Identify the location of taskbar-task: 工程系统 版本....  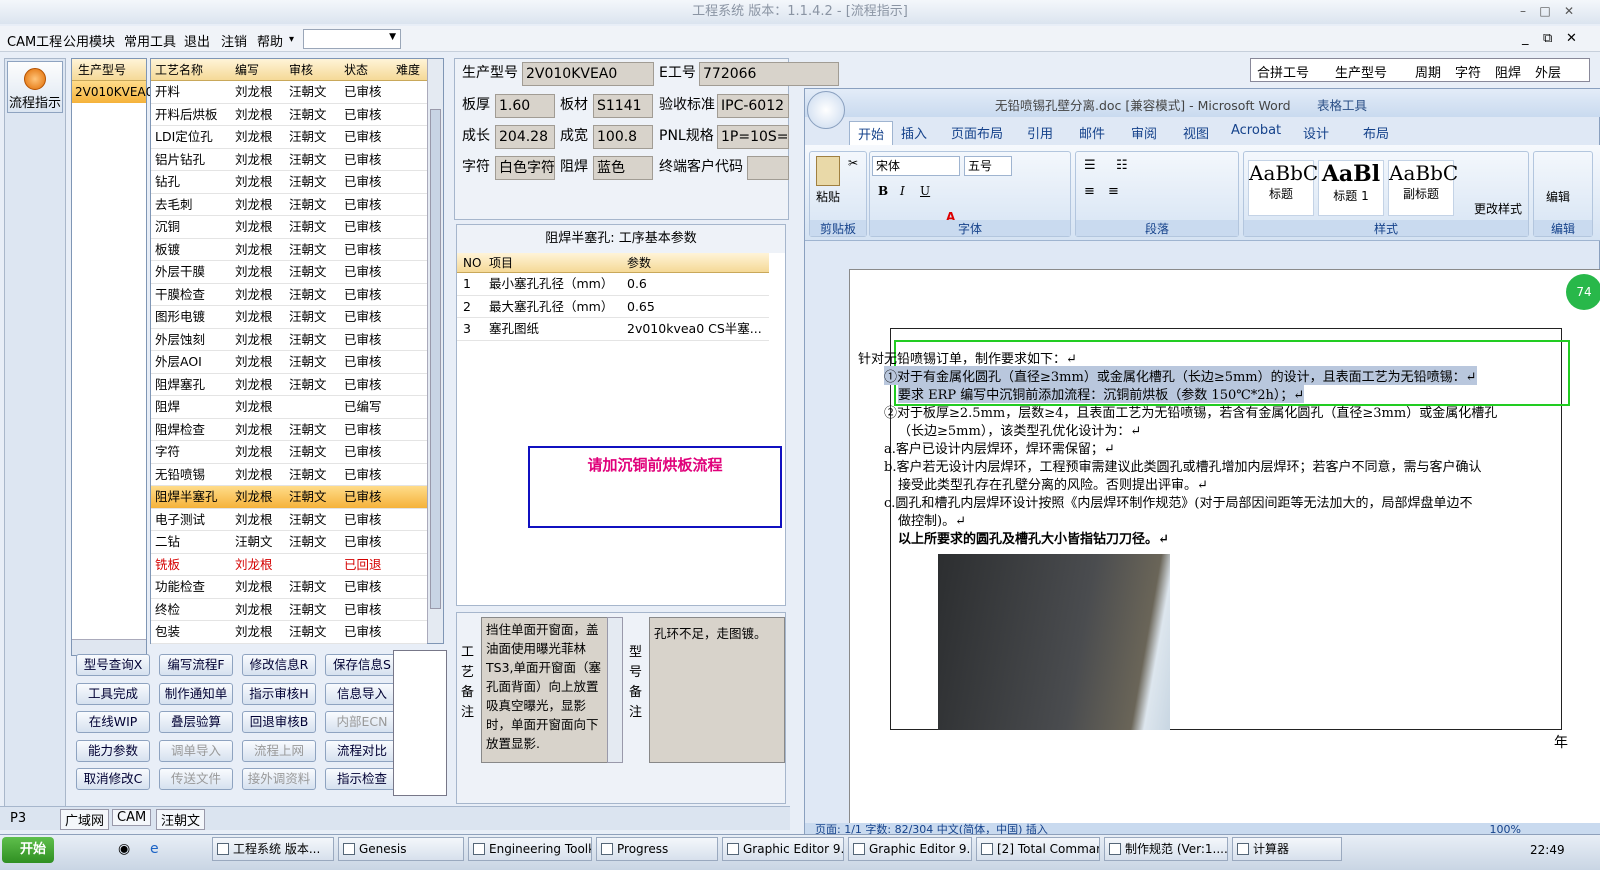
(273, 849).